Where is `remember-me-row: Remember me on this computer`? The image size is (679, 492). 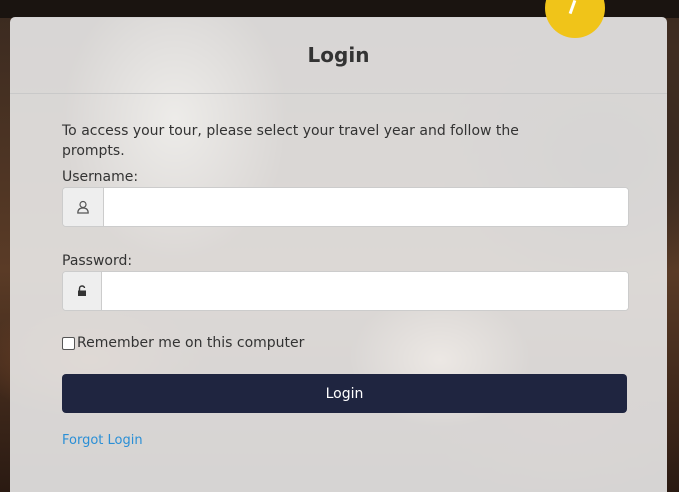
remember-me-row: Remember me on this computer is located at coordinates (344, 343).